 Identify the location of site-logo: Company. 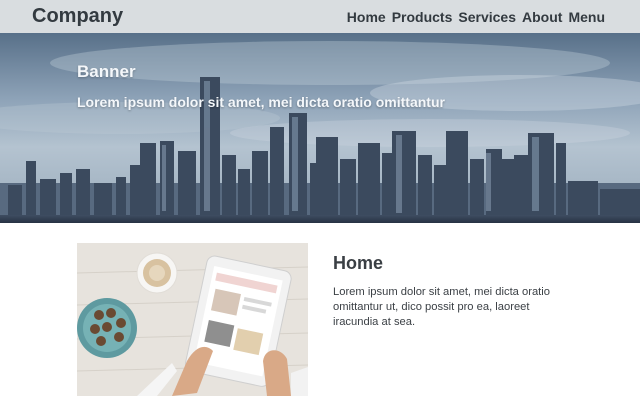
(77, 16).